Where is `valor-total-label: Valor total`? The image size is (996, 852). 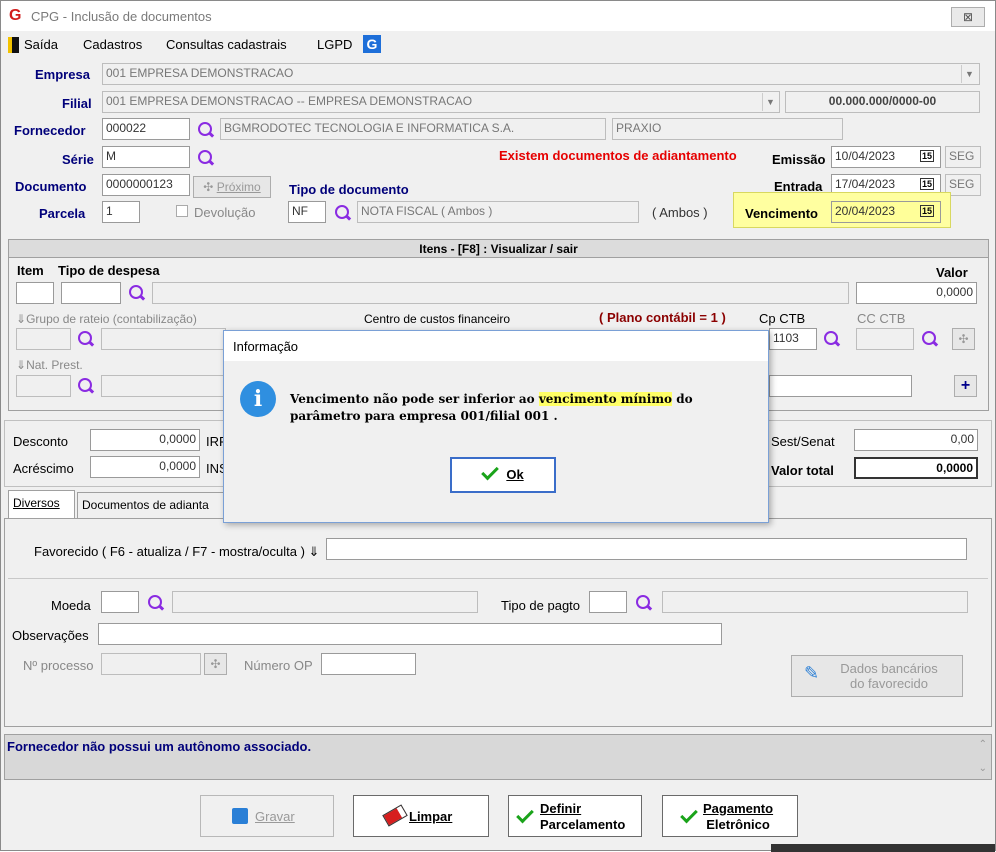 valor-total-label: Valor total is located at coordinates (802, 470).